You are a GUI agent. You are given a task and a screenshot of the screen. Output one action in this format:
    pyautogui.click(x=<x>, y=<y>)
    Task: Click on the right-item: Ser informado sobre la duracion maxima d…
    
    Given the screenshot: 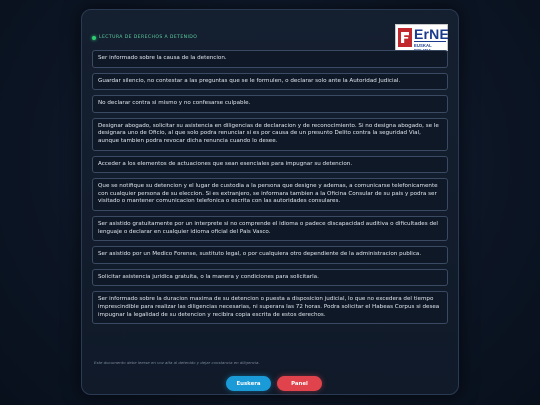 What is the action you would take?
    pyautogui.click(x=270, y=308)
    